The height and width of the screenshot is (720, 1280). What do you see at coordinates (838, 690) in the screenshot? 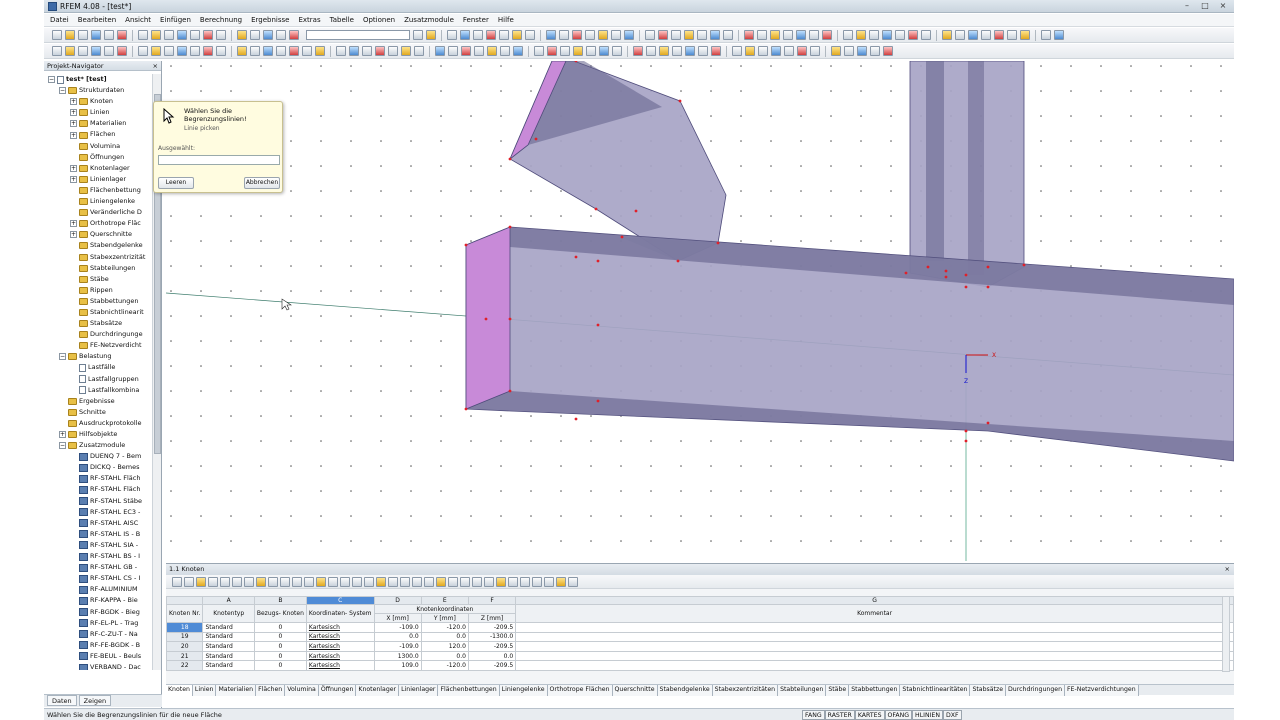
I see `table-tab: Stäbe` at bounding box center [838, 690].